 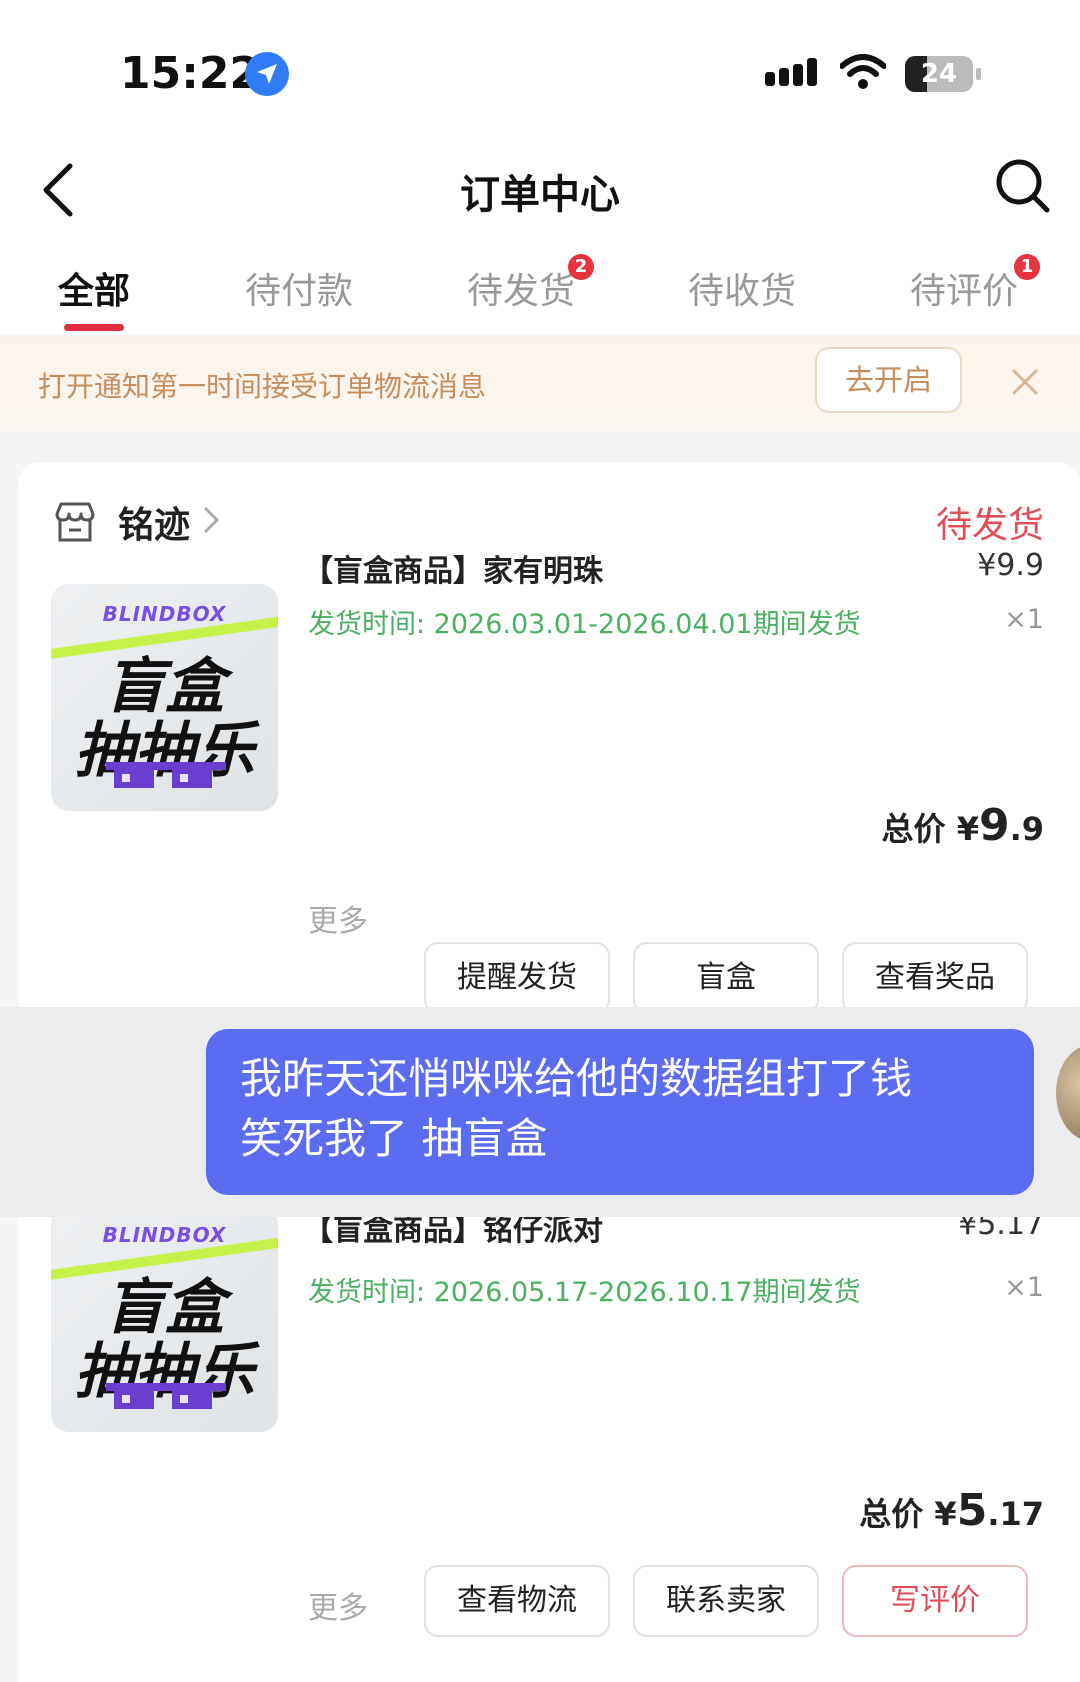 What do you see at coordinates (888, 380) in the screenshot?
I see `enable-notification-button: 去开启` at bounding box center [888, 380].